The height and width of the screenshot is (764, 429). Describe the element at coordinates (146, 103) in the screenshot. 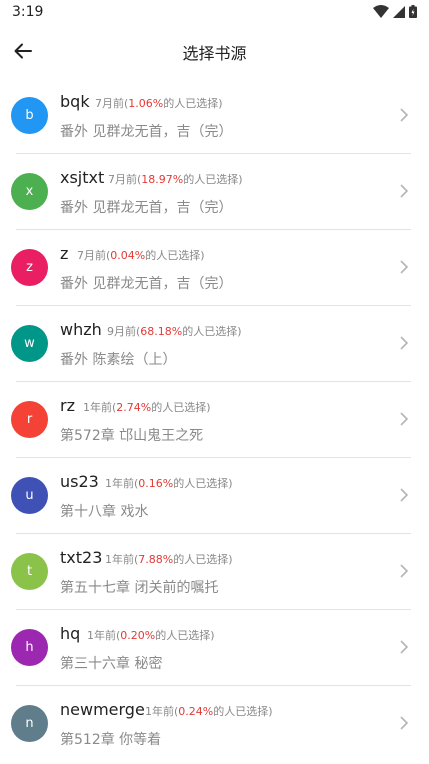

I see `selection-percent: 1.06%` at that location.